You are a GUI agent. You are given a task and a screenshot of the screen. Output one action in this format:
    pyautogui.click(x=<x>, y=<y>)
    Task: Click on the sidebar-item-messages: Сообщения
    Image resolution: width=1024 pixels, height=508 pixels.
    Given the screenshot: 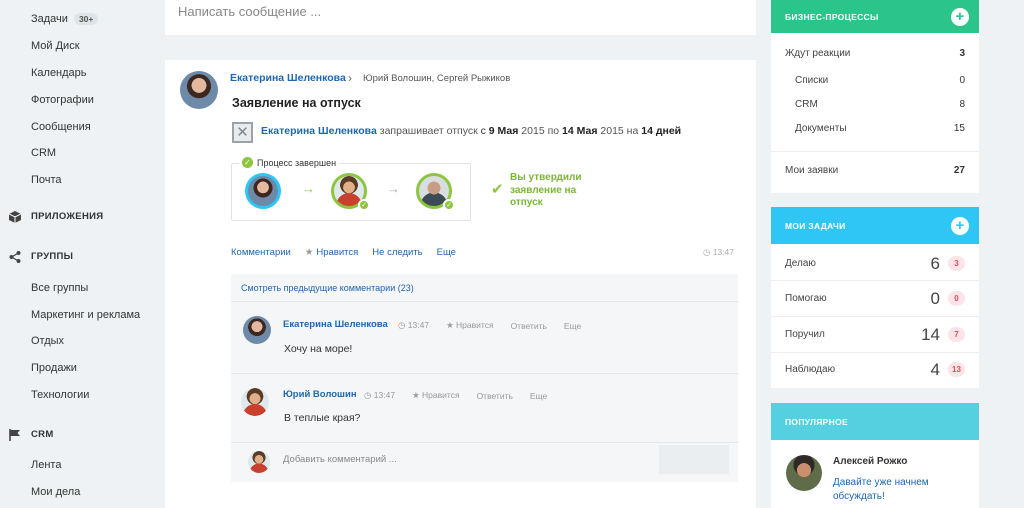 What is the action you would take?
    pyautogui.click(x=61, y=127)
    